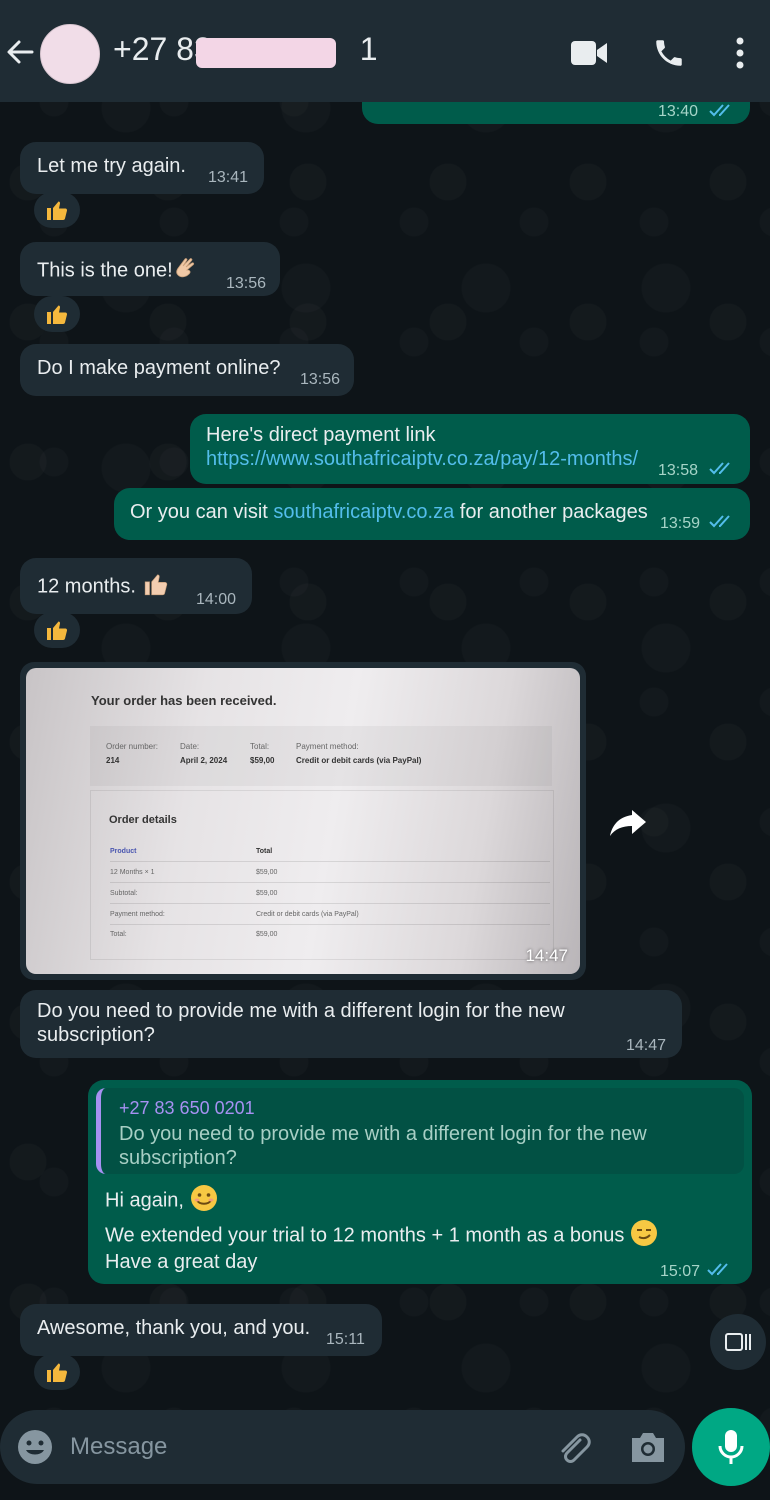 This screenshot has height=1500, width=770. I want to click on redaction-mark, so click(266, 53).